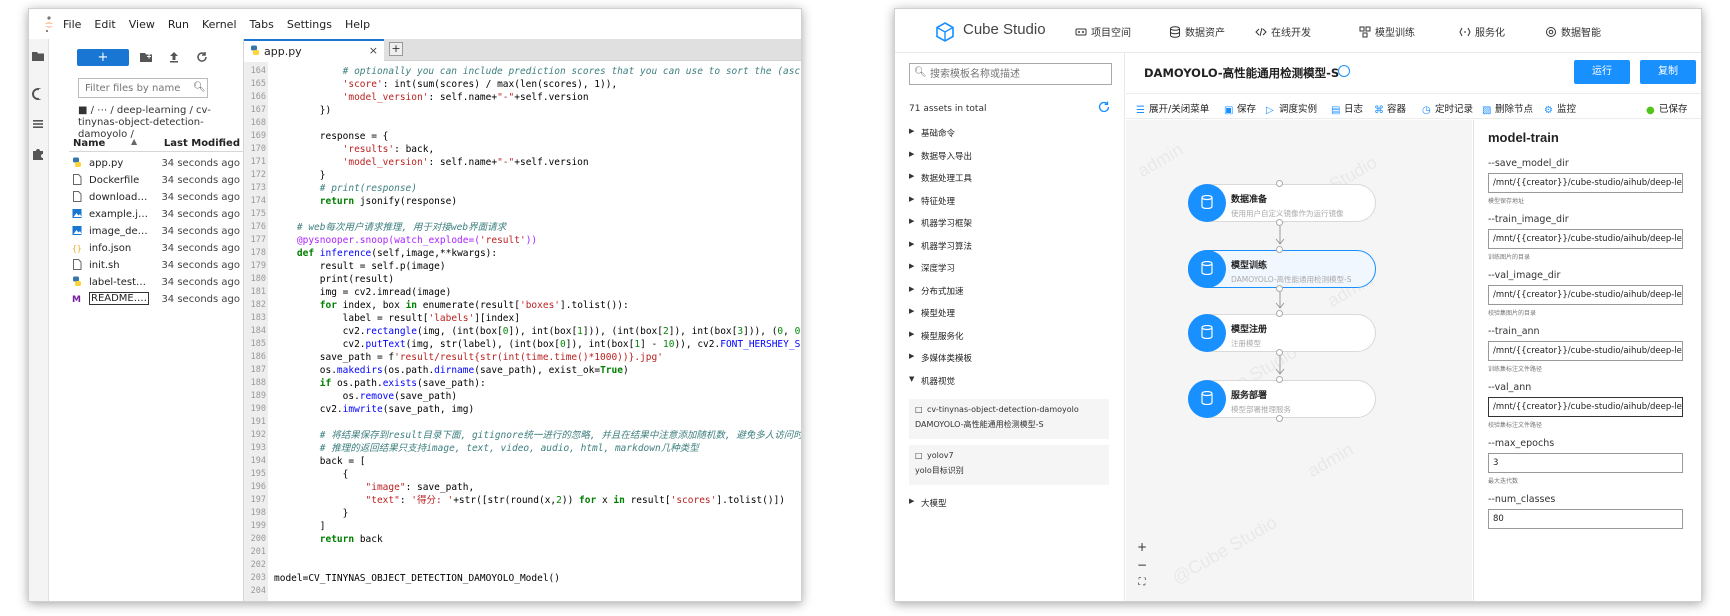  Describe the element at coordinates (912, 198) in the screenshot. I see `caret-right-icon: ▶` at that location.